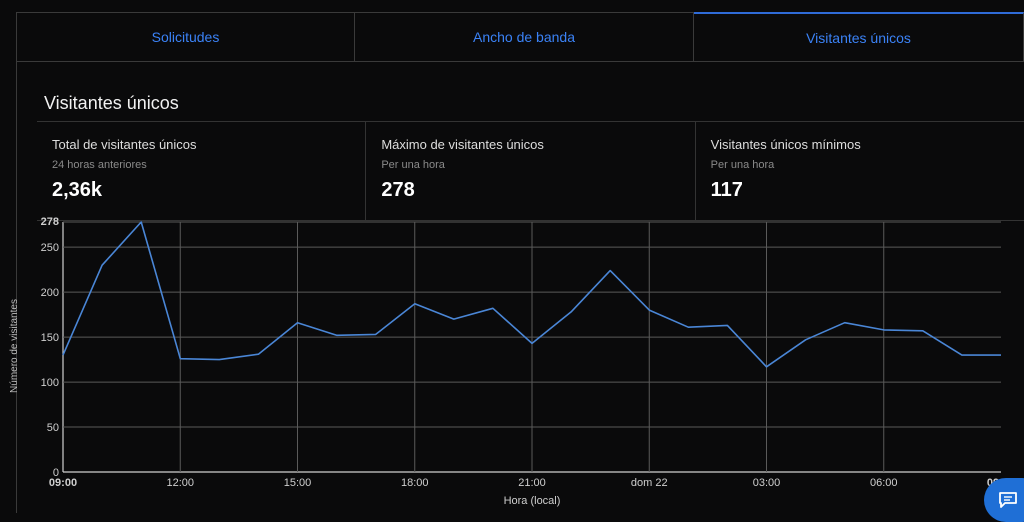  Describe the element at coordinates (50, 293) in the screenshot. I see `y-tick-label: 200` at that location.